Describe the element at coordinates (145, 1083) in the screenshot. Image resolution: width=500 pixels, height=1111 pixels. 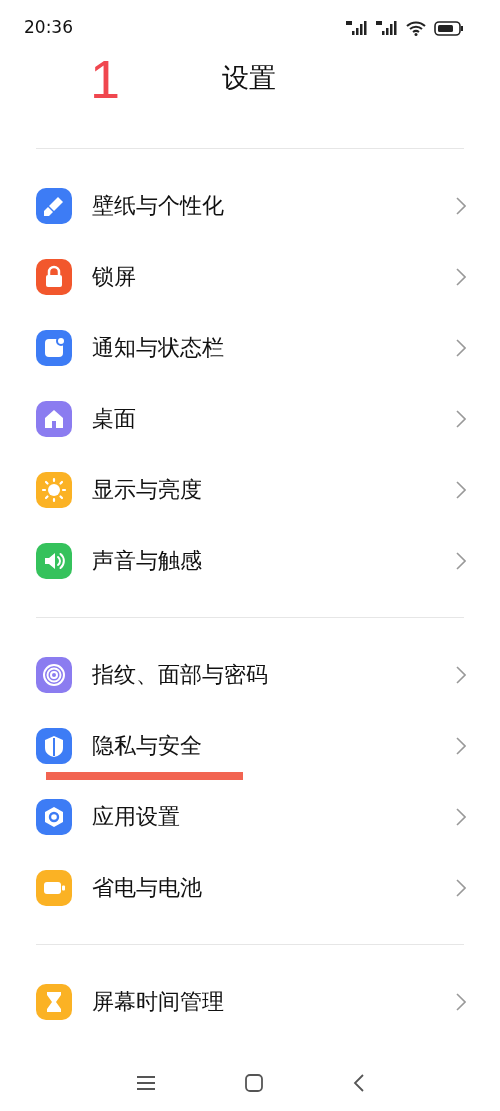
I see `menu-icon` at that location.